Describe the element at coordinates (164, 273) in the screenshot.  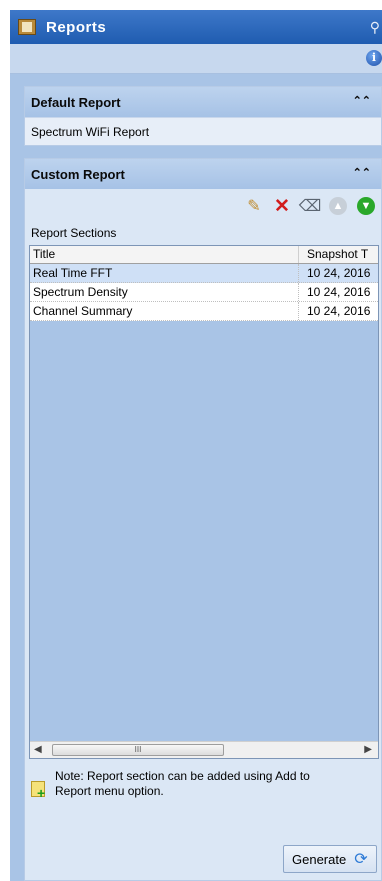
I see `row-title: Real Time FFT` at that location.